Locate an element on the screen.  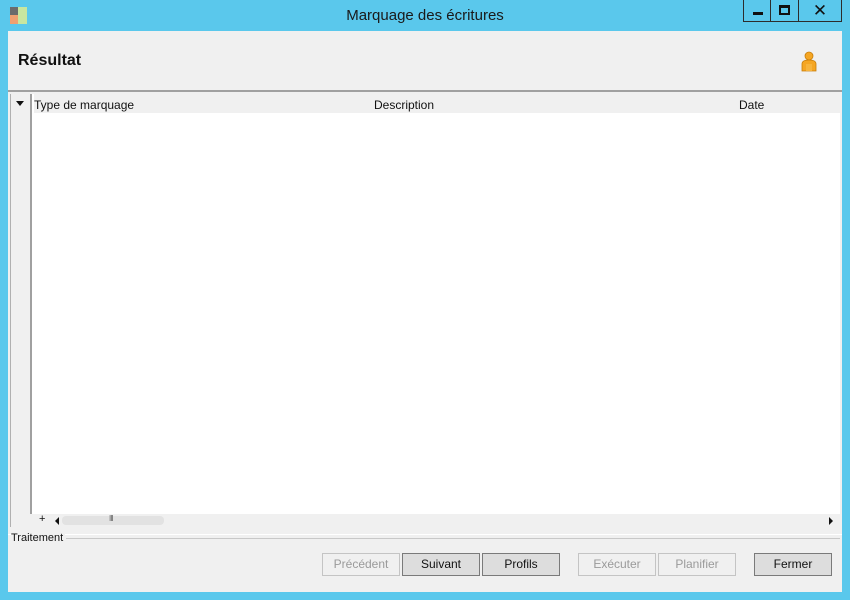
schedule-button: Planifier is located at coordinates (697, 564).